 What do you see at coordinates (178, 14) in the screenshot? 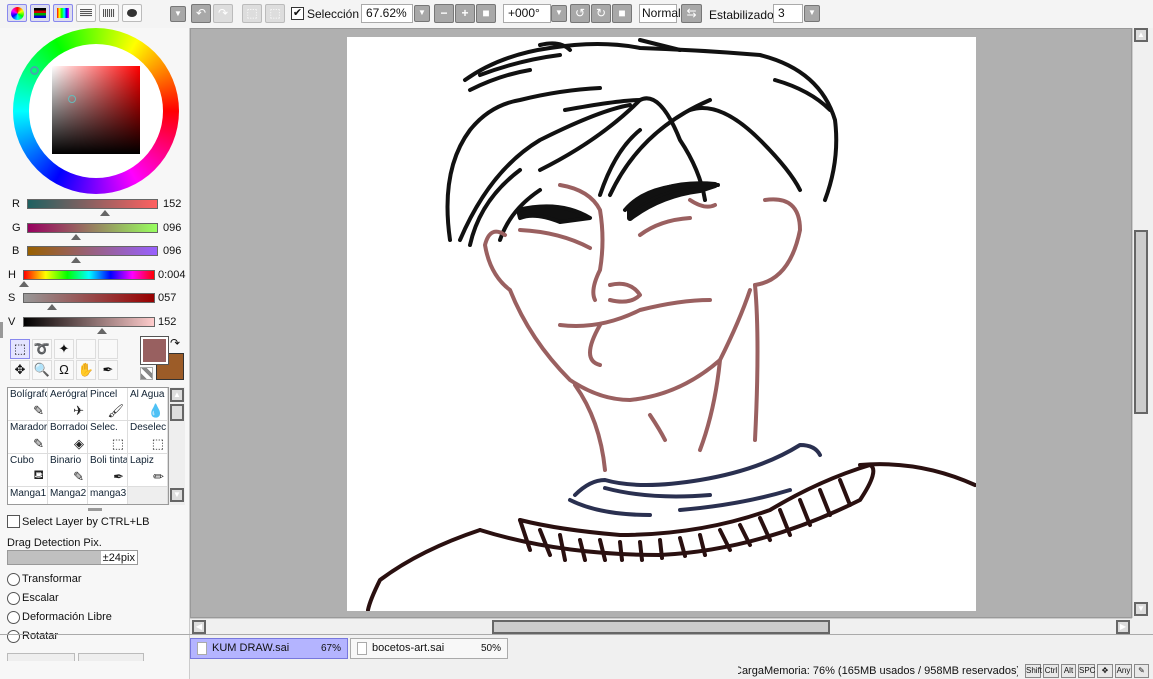
I see `panel-menu-dropdown: ▼` at bounding box center [178, 14].